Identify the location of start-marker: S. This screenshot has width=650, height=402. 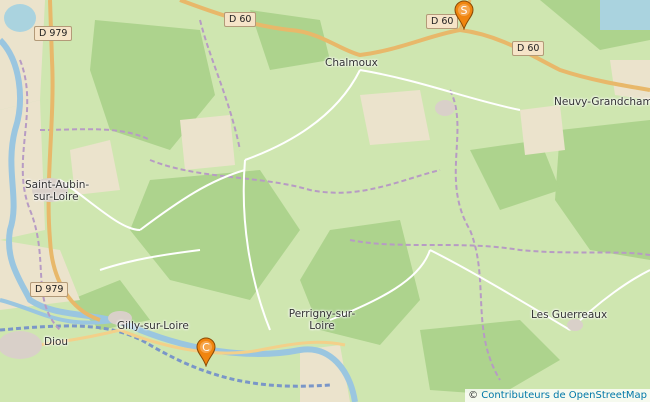
(464, 15).